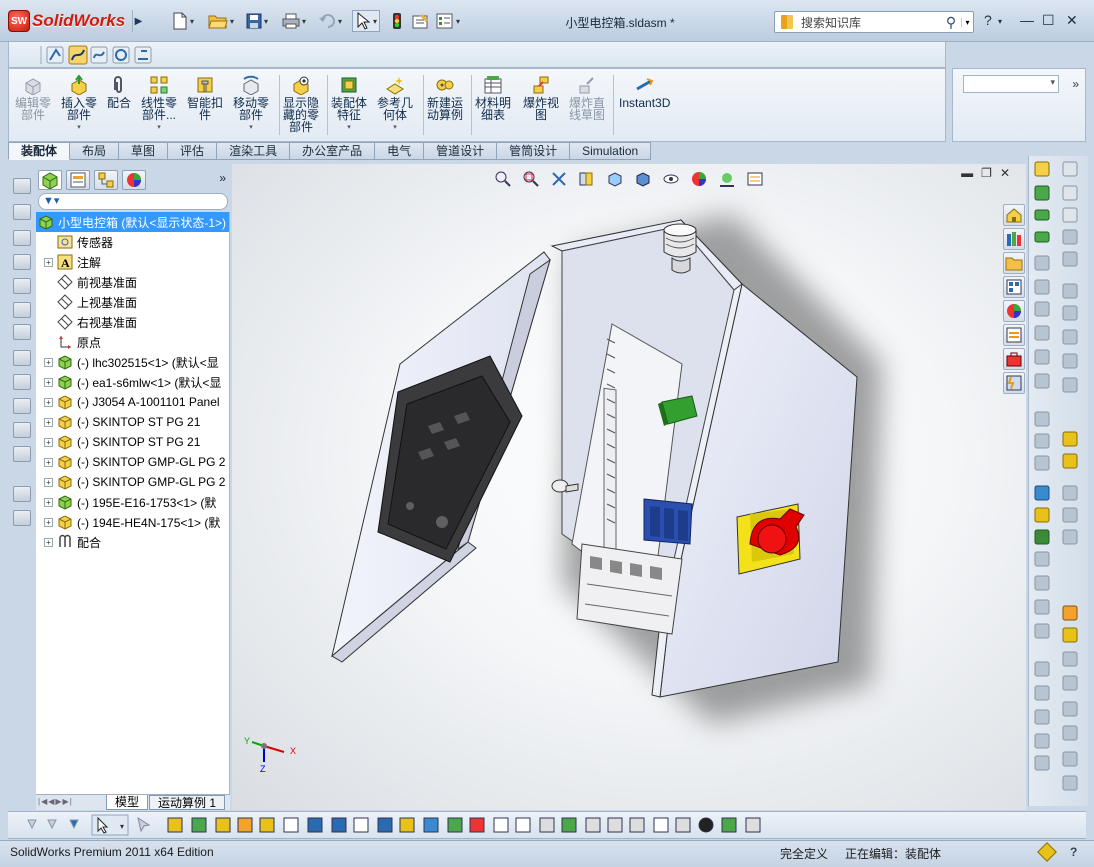 This screenshot has width=1094, height=867. What do you see at coordinates (205, 98) in the screenshot?
I see `cmd-smart-fasteners: 智能扣 件` at bounding box center [205, 98].